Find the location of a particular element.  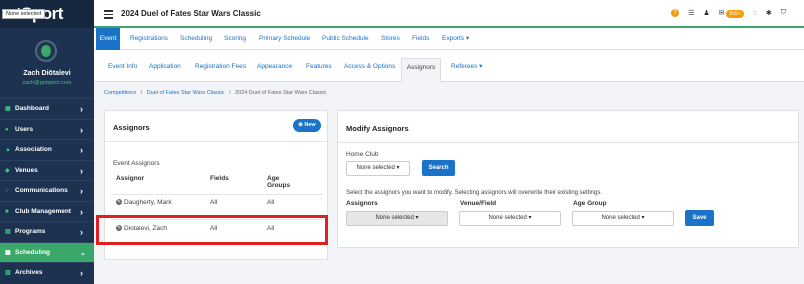

column-header-age-groups: Age Groups is located at coordinates (279, 182).